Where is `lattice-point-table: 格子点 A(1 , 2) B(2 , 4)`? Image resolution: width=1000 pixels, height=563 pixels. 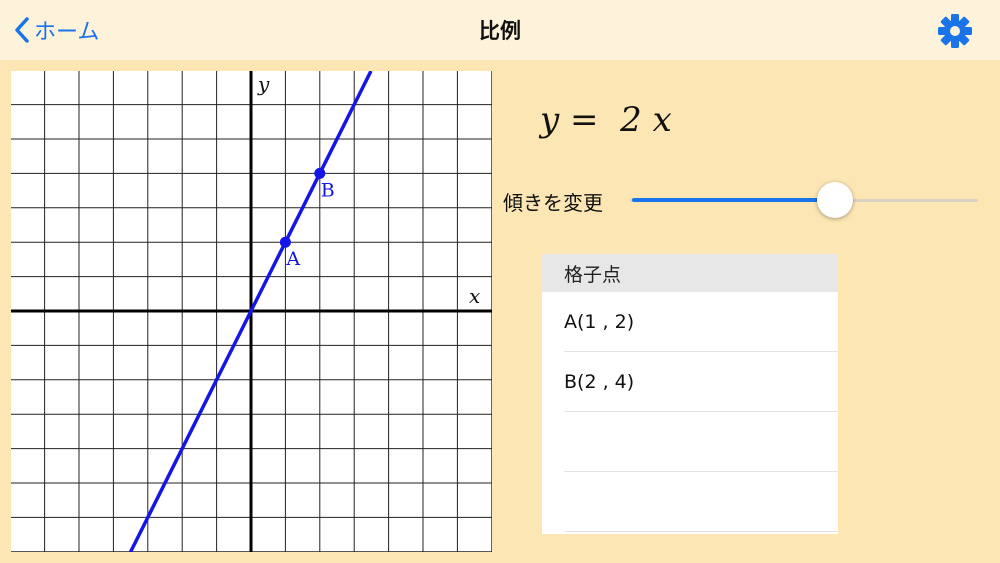 lattice-point-table: 格子点 A(1 , 2) B(2 , 4) is located at coordinates (690, 394).